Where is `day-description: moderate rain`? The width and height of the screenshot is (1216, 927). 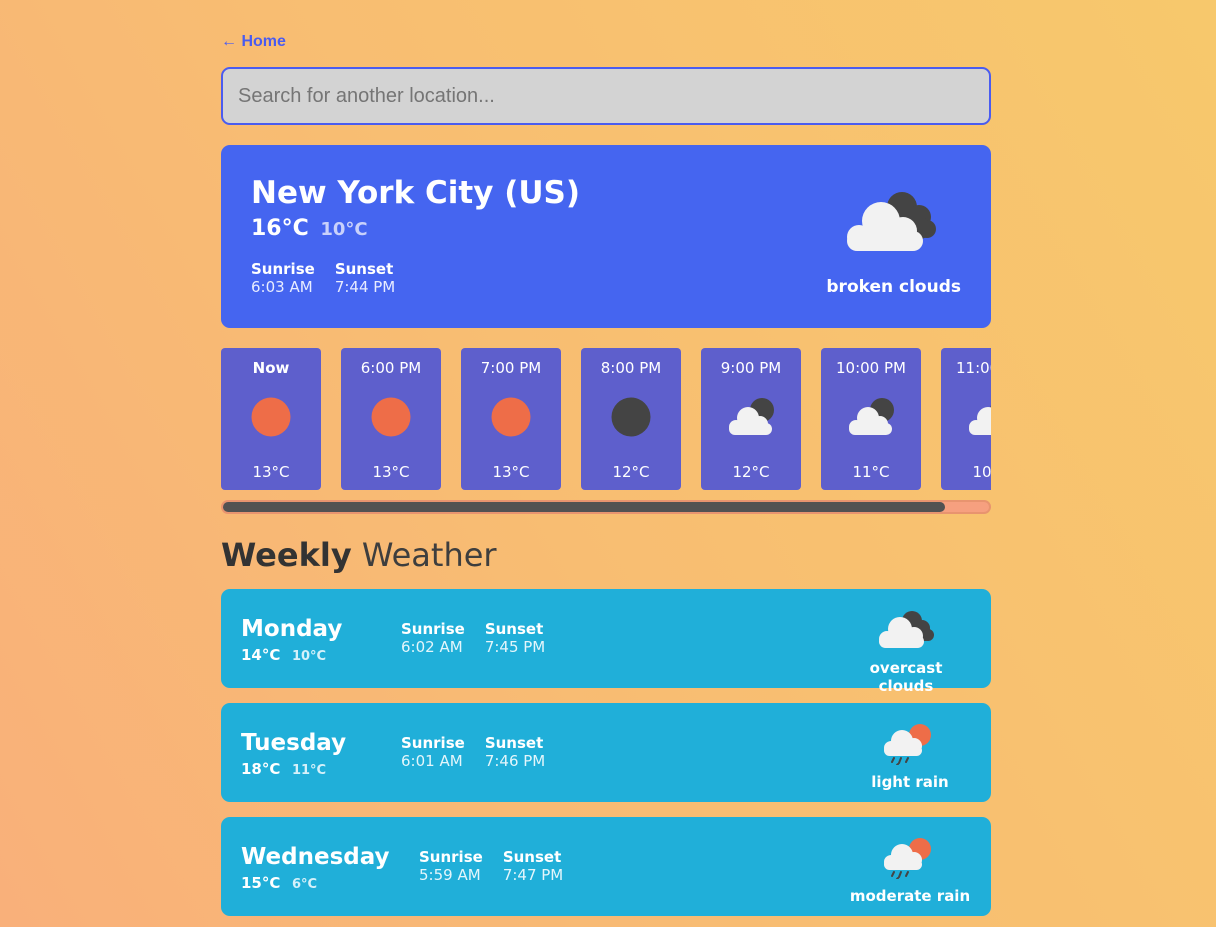 day-description: moderate rain is located at coordinates (910, 896).